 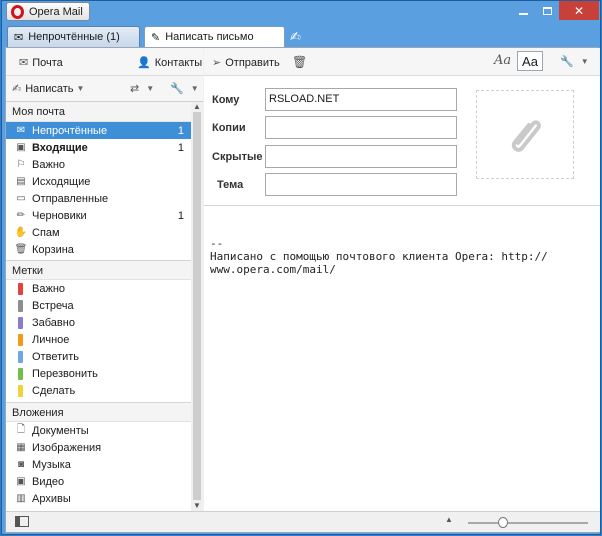 I want to click on label-meeting: Встреча, so click(x=98, y=305).